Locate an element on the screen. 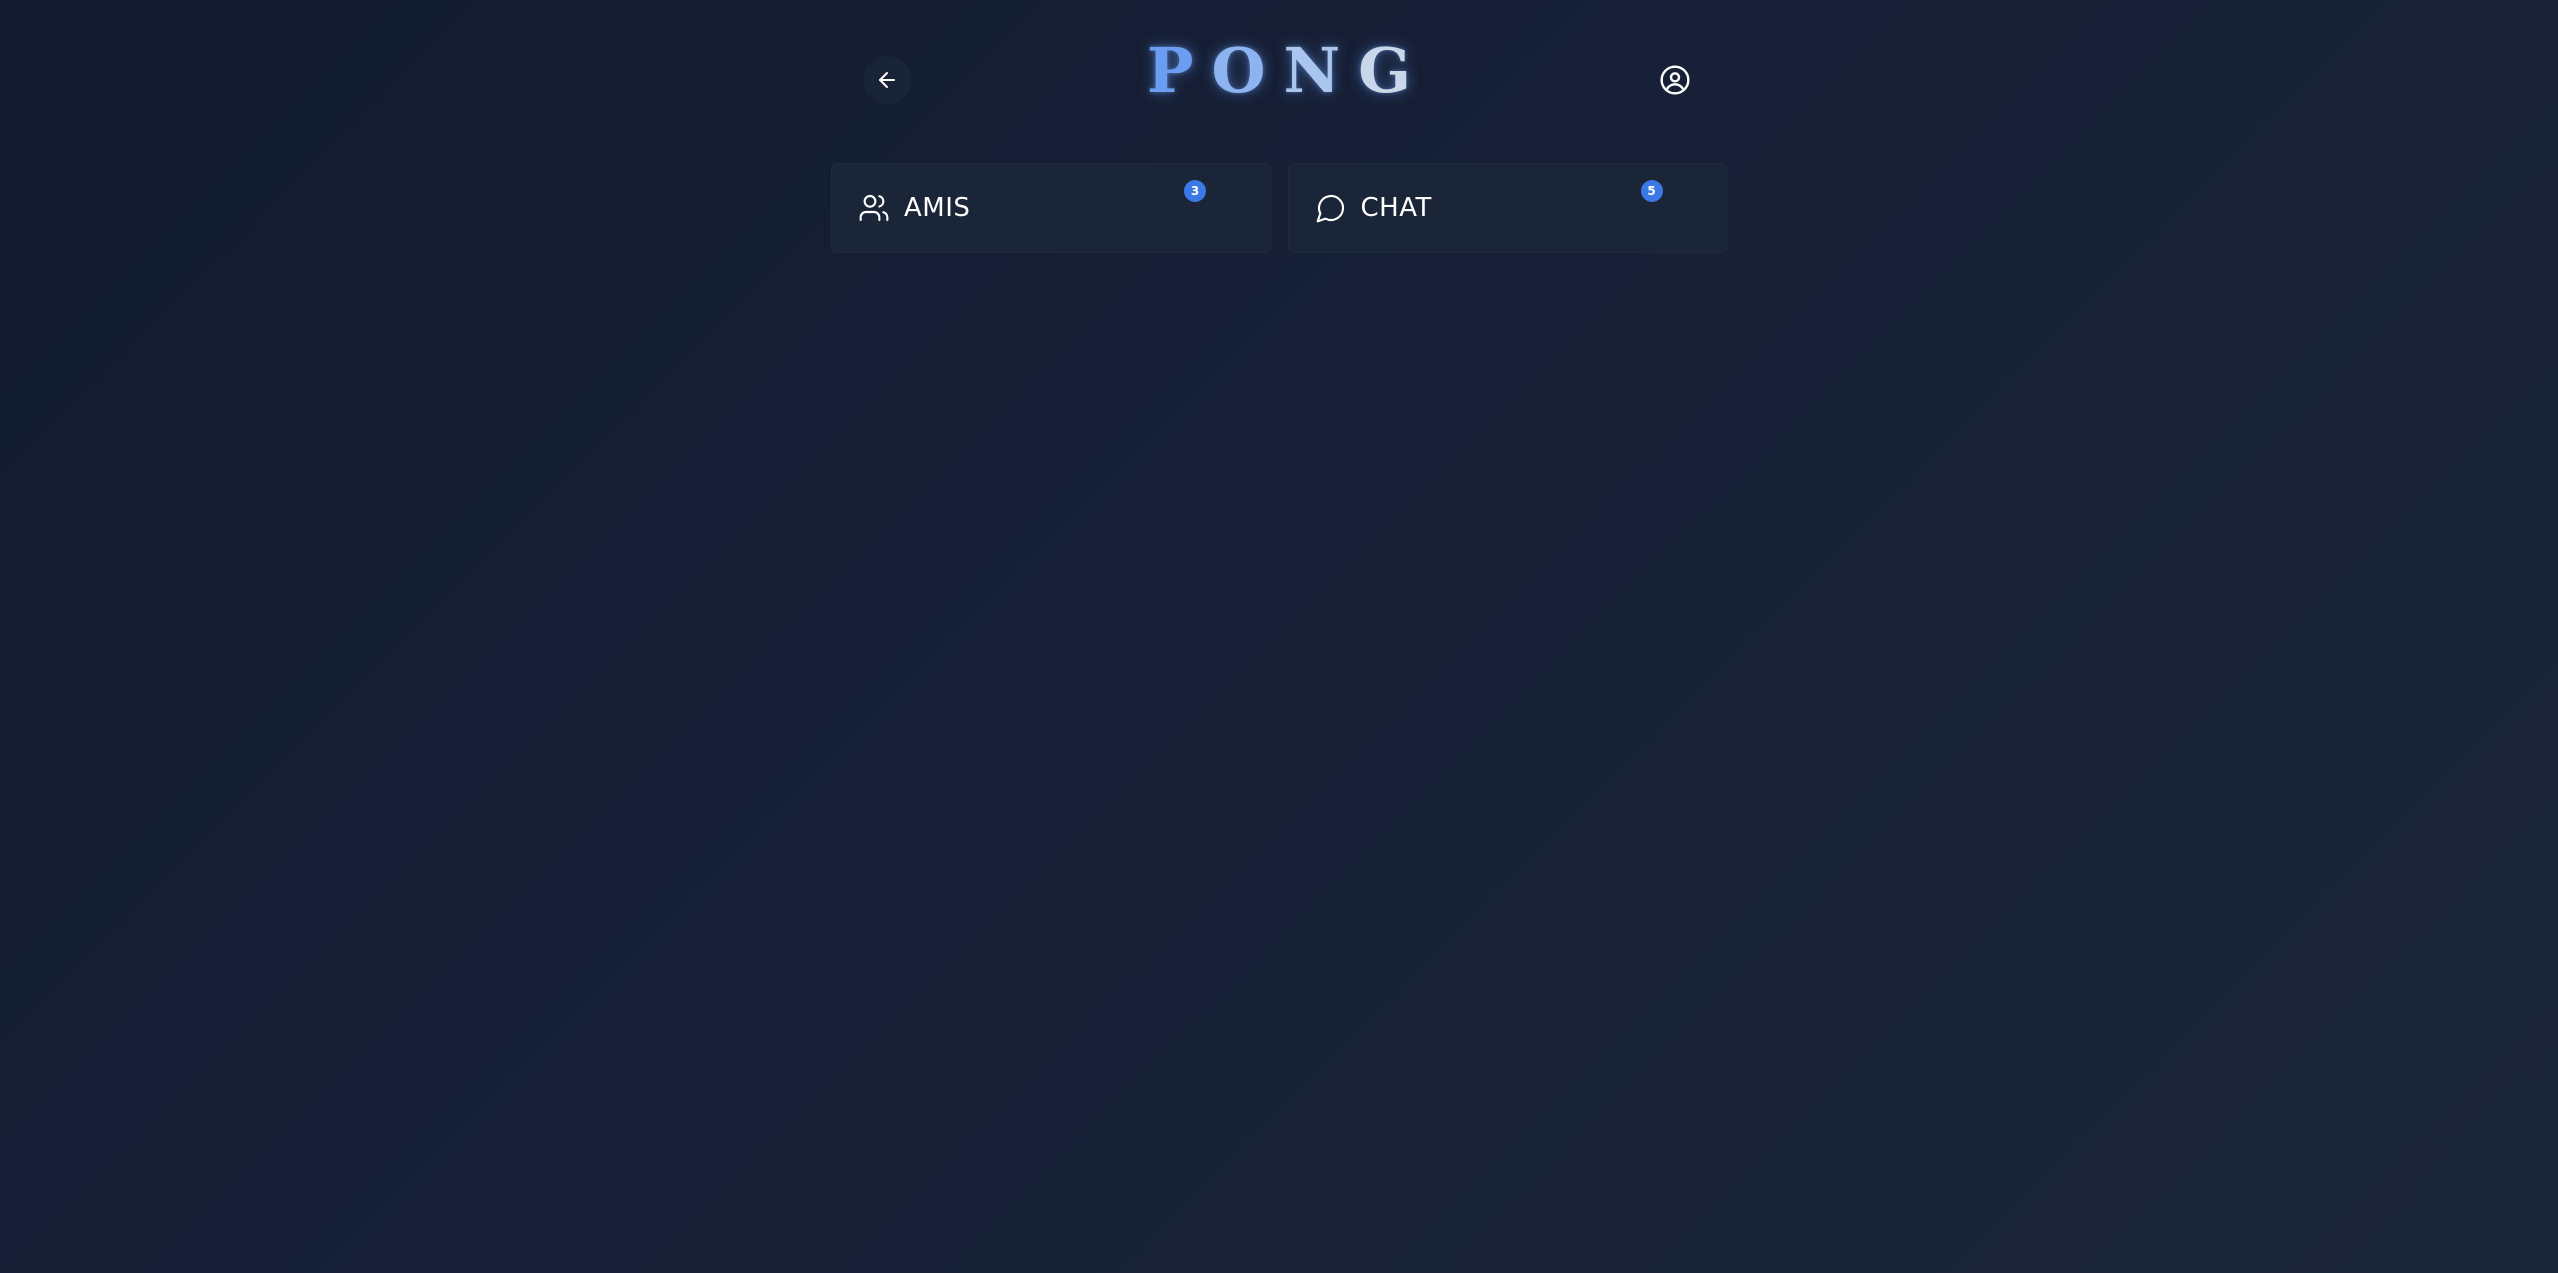  friends-card-label: AMIS is located at coordinates (937, 208).